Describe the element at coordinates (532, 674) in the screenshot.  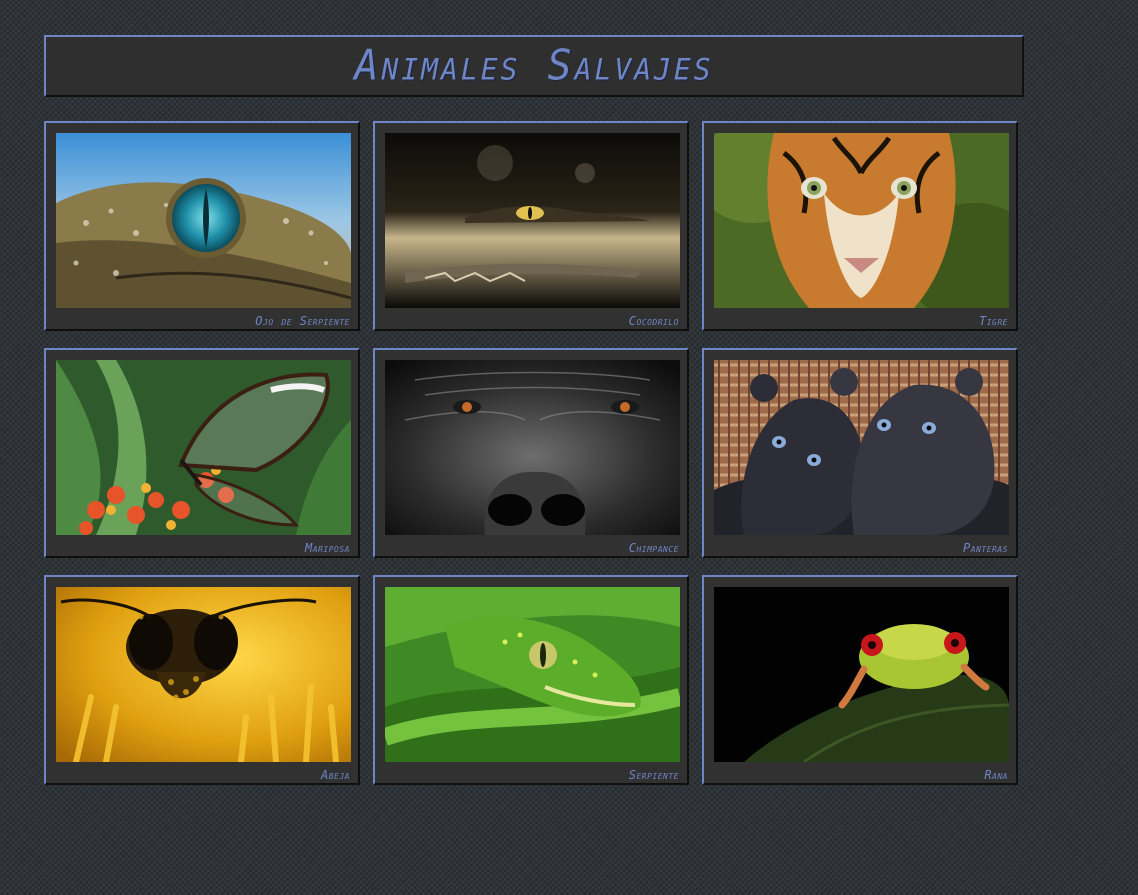
I see `green-snake-photo` at that location.